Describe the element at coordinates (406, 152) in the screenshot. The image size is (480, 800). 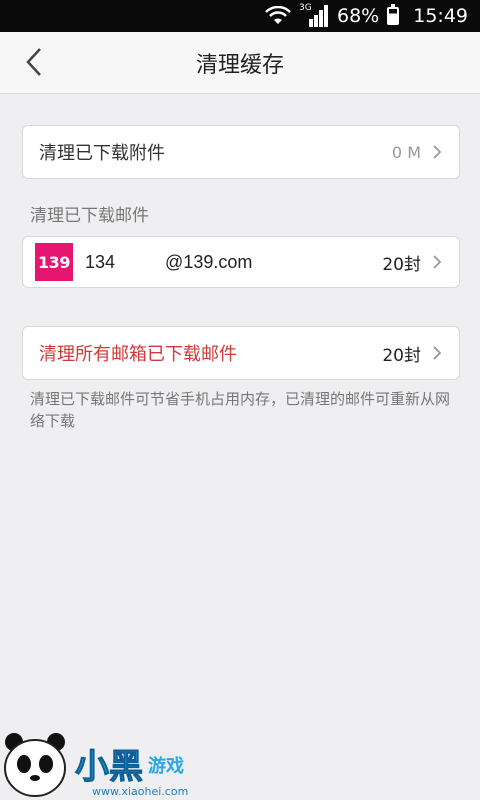
I see `attachments-size: 0 M` at that location.